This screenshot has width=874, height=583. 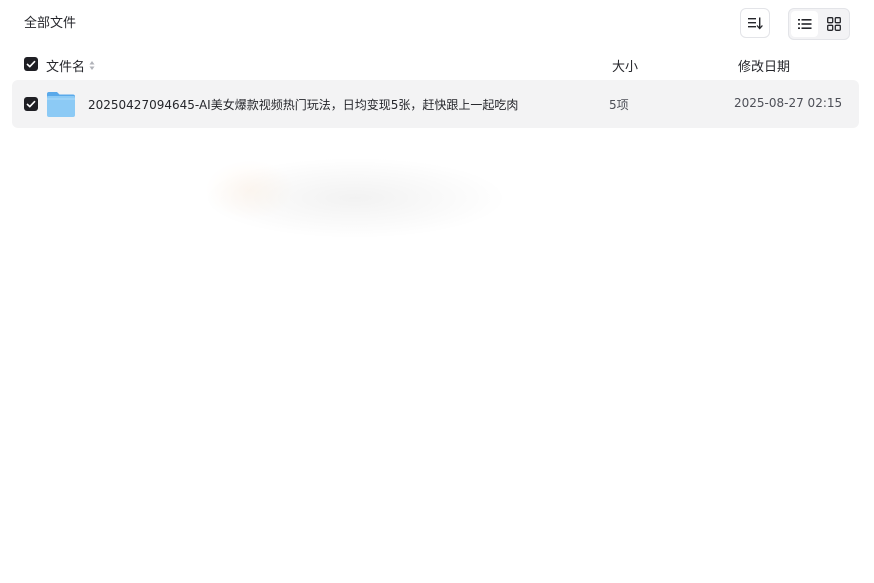 What do you see at coordinates (764, 65) in the screenshot?
I see `column-header-date: 修改日期` at bounding box center [764, 65].